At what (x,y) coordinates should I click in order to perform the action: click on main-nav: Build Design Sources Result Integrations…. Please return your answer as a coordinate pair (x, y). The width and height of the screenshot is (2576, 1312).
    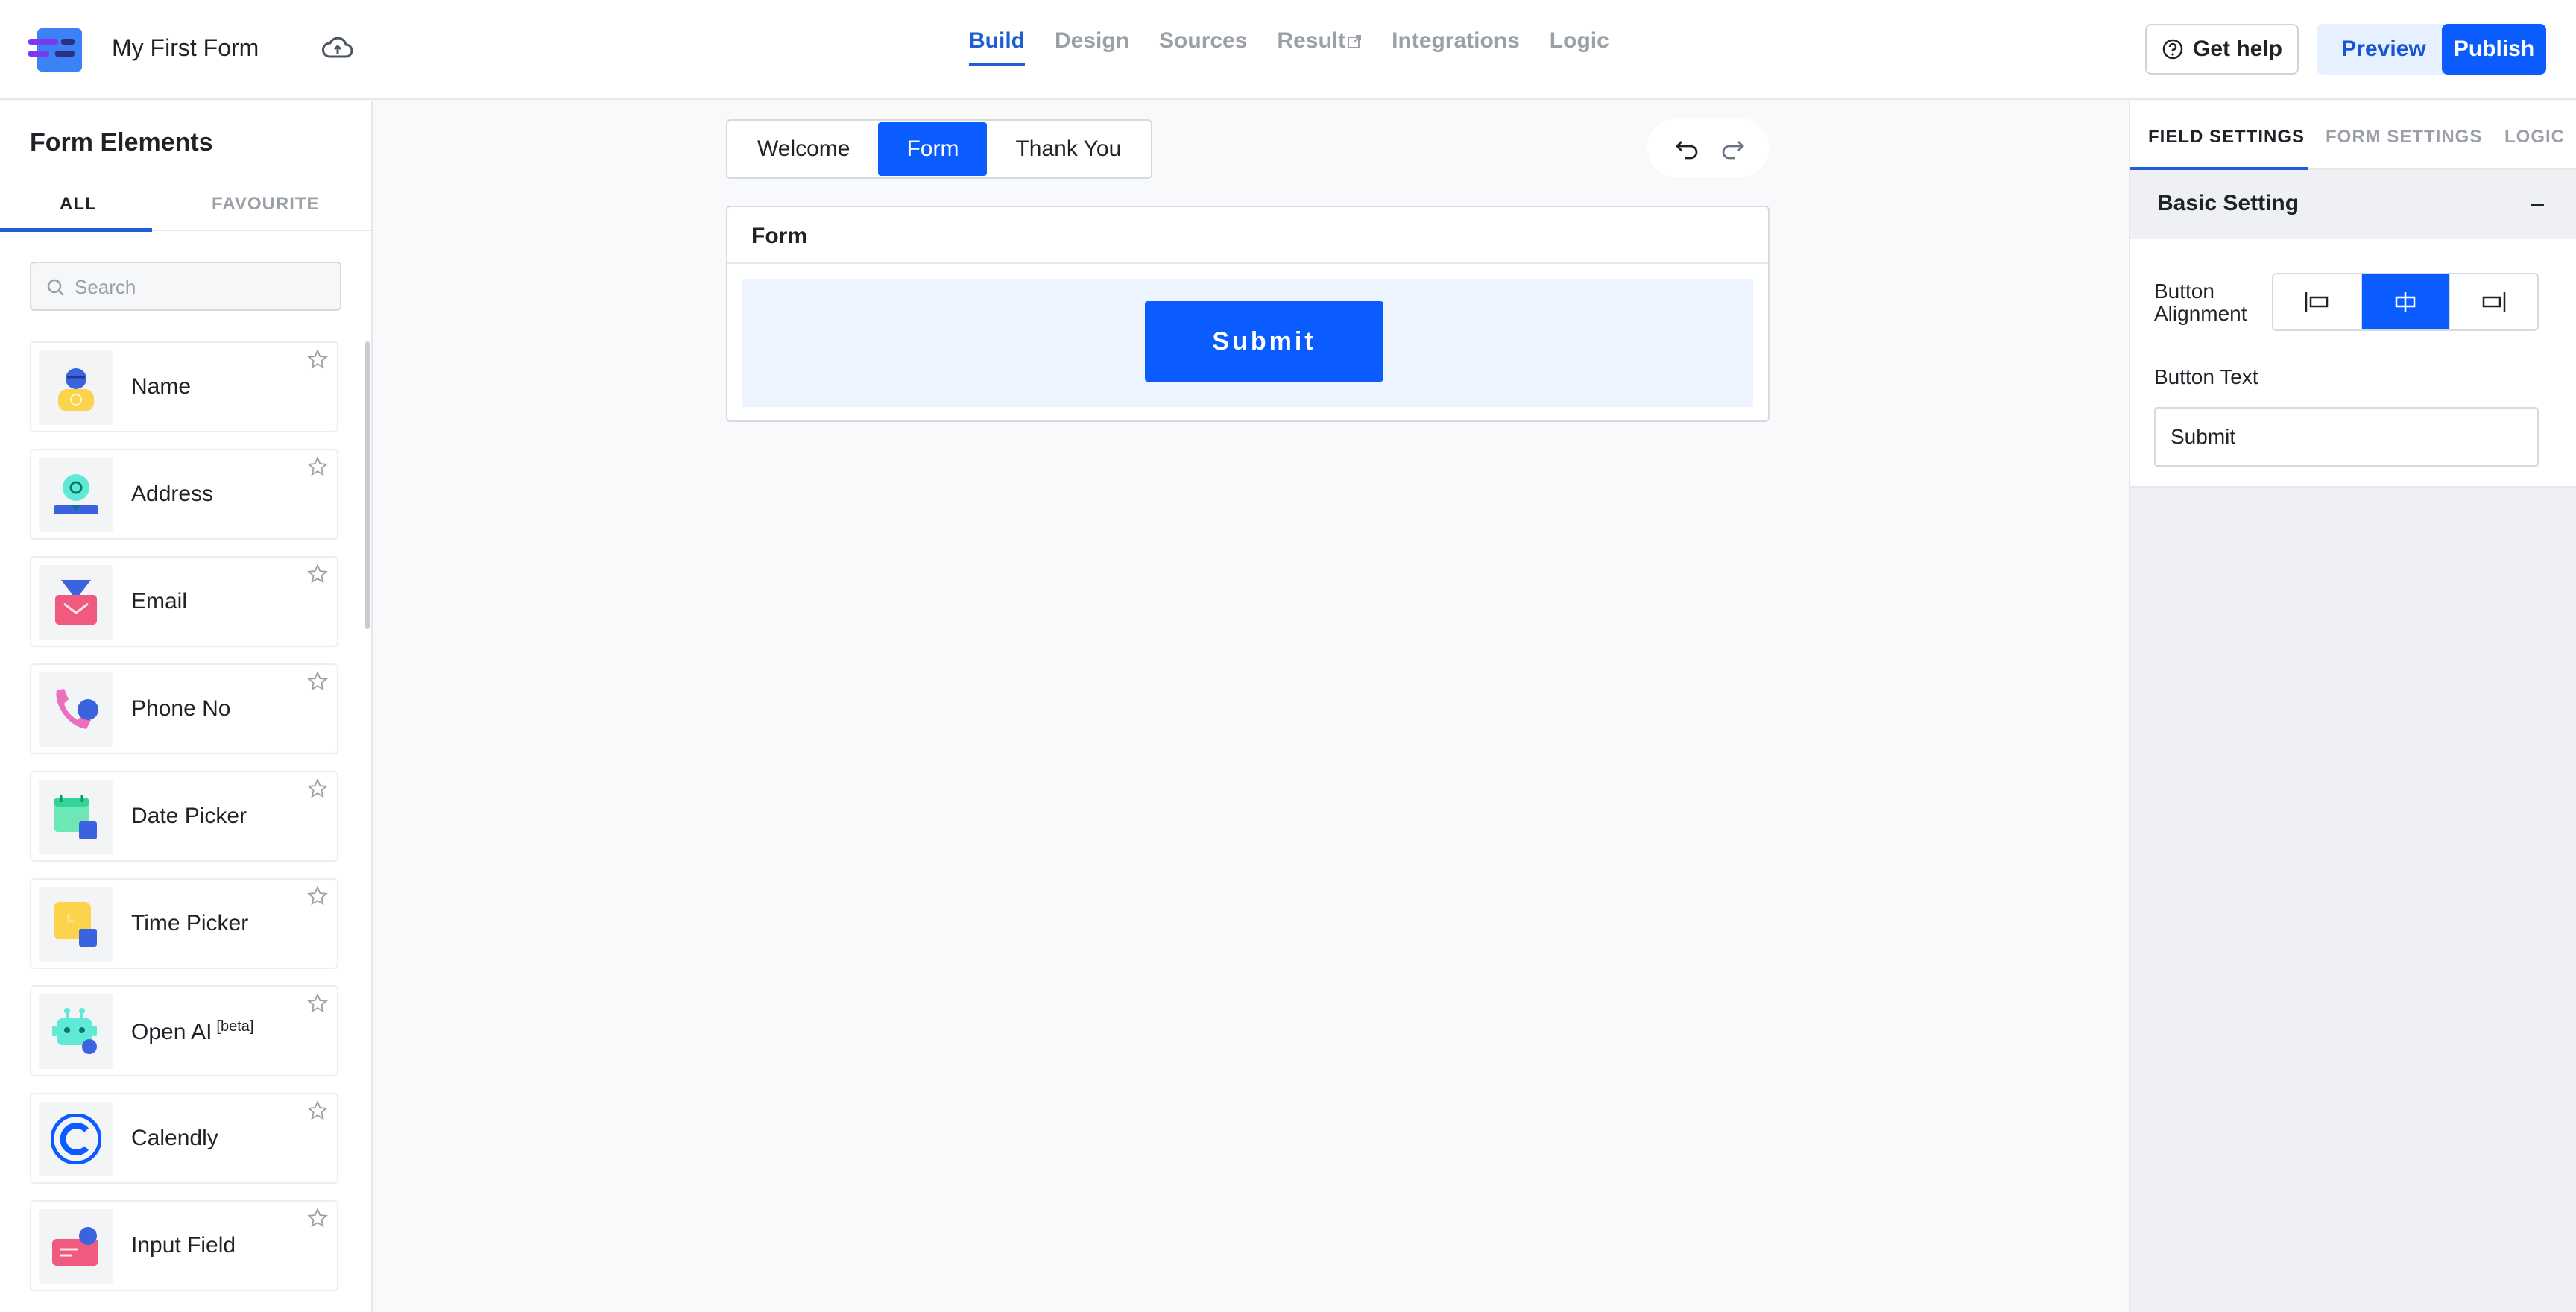
    Looking at the image, I should click on (1304, 47).